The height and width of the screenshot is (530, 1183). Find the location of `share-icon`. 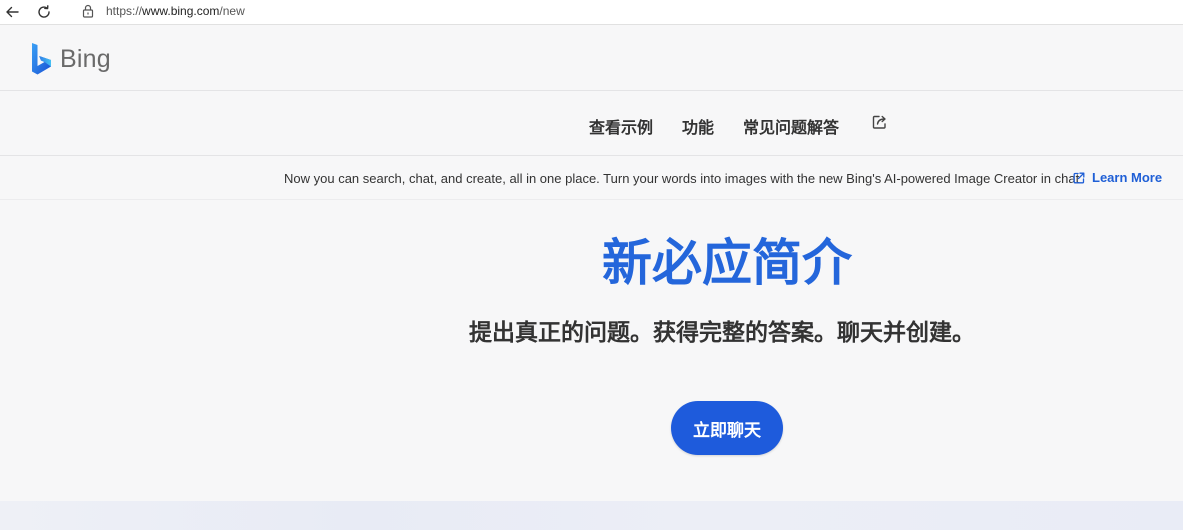

share-icon is located at coordinates (879, 122).